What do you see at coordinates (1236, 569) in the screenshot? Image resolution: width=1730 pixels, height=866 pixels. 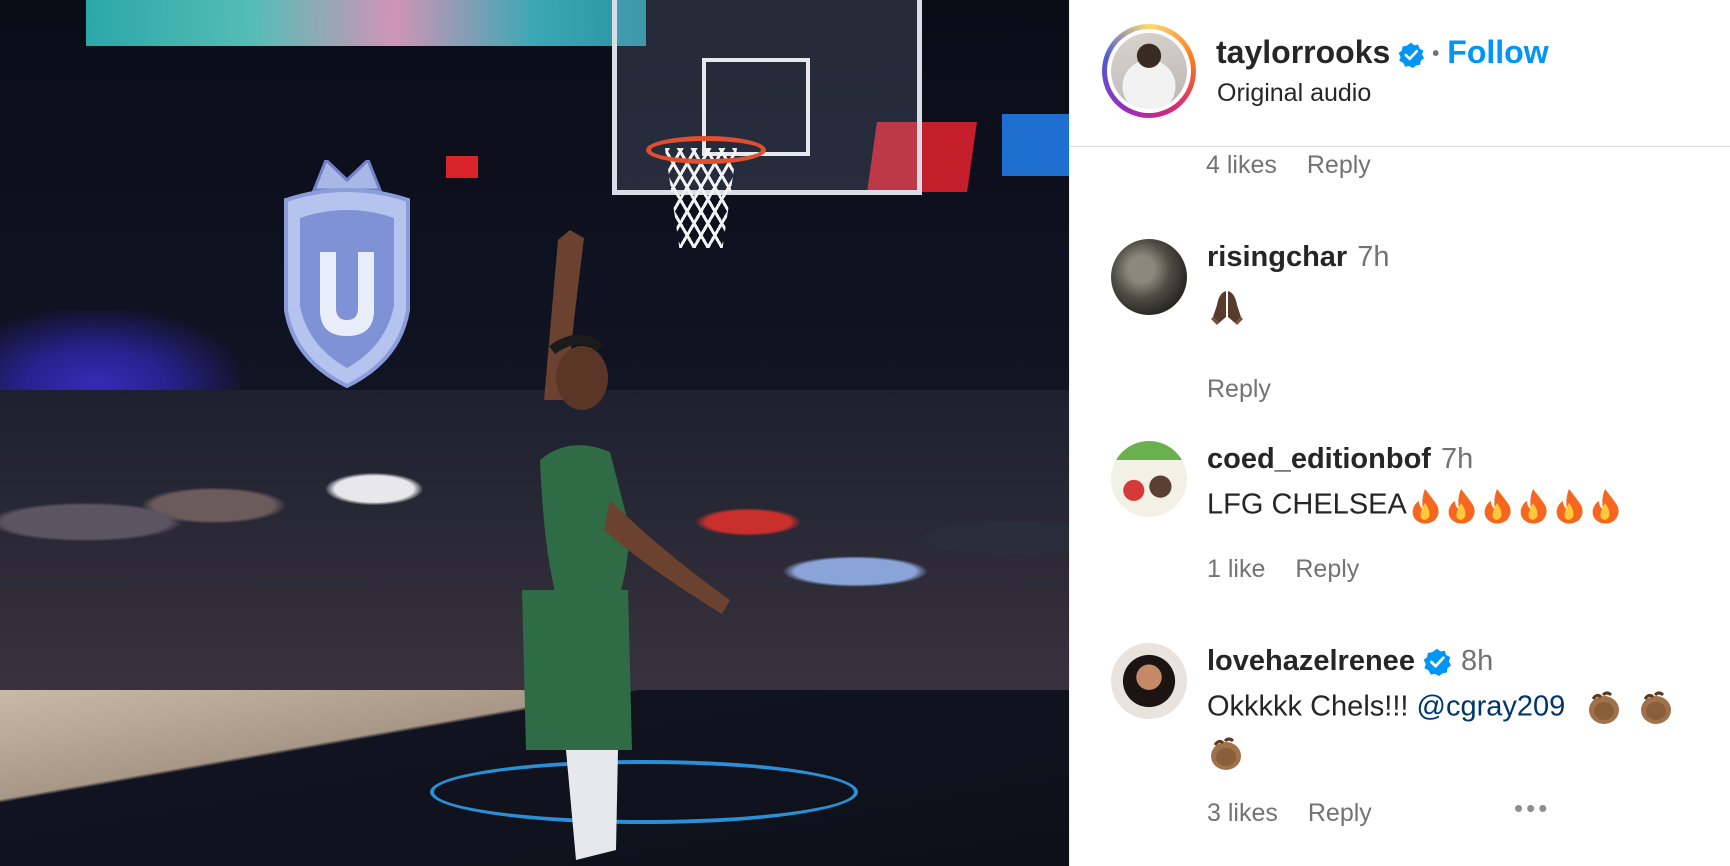 I see `likes-count: 1 like` at bounding box center [1236, 569].